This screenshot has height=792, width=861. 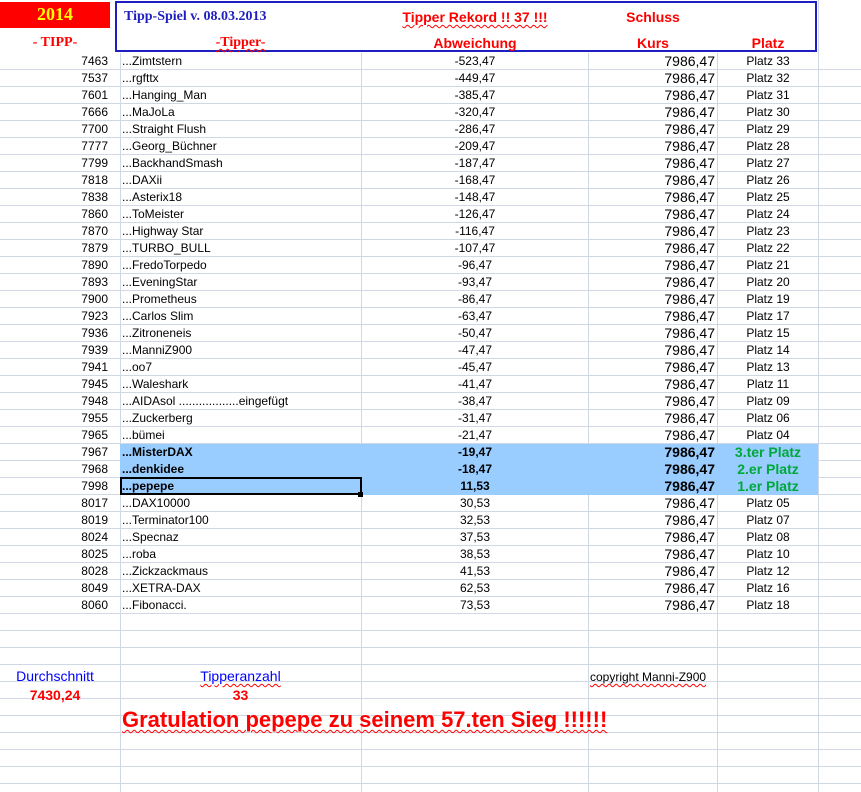 What do you see at coordinates (54, 112) in the screenshot?
I see `tipp-value-cell: 7666` at bounding box center [54, 112].